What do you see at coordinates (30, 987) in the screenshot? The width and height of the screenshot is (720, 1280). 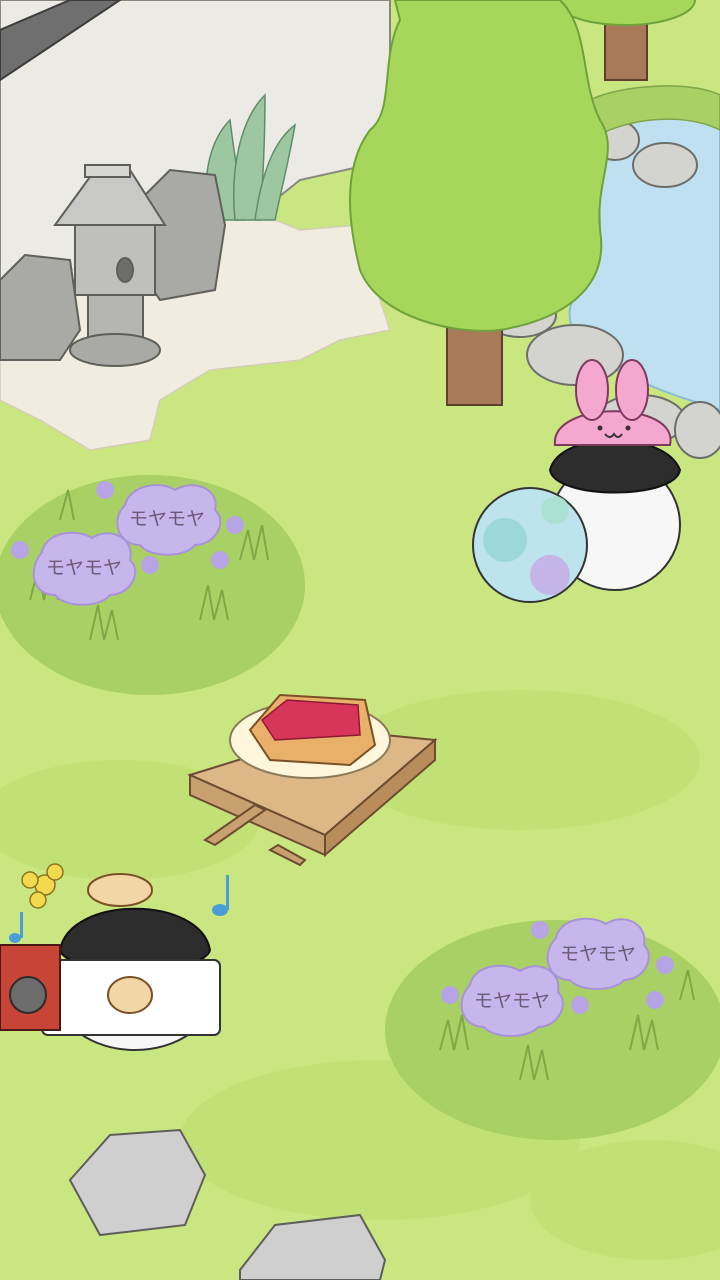 I see `radio` at bounding box center [30, 987].